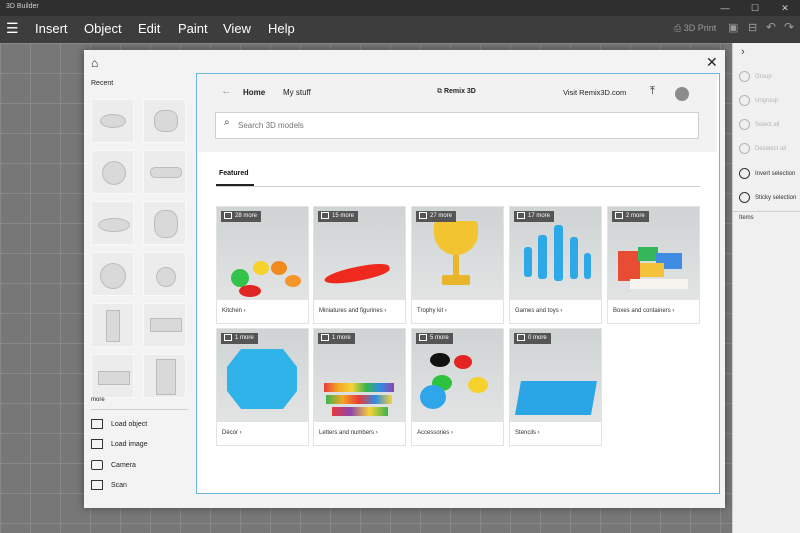  Describe the element at coordinates (725, 8) in the screenshot. I see `minimize-button: —` at that location.